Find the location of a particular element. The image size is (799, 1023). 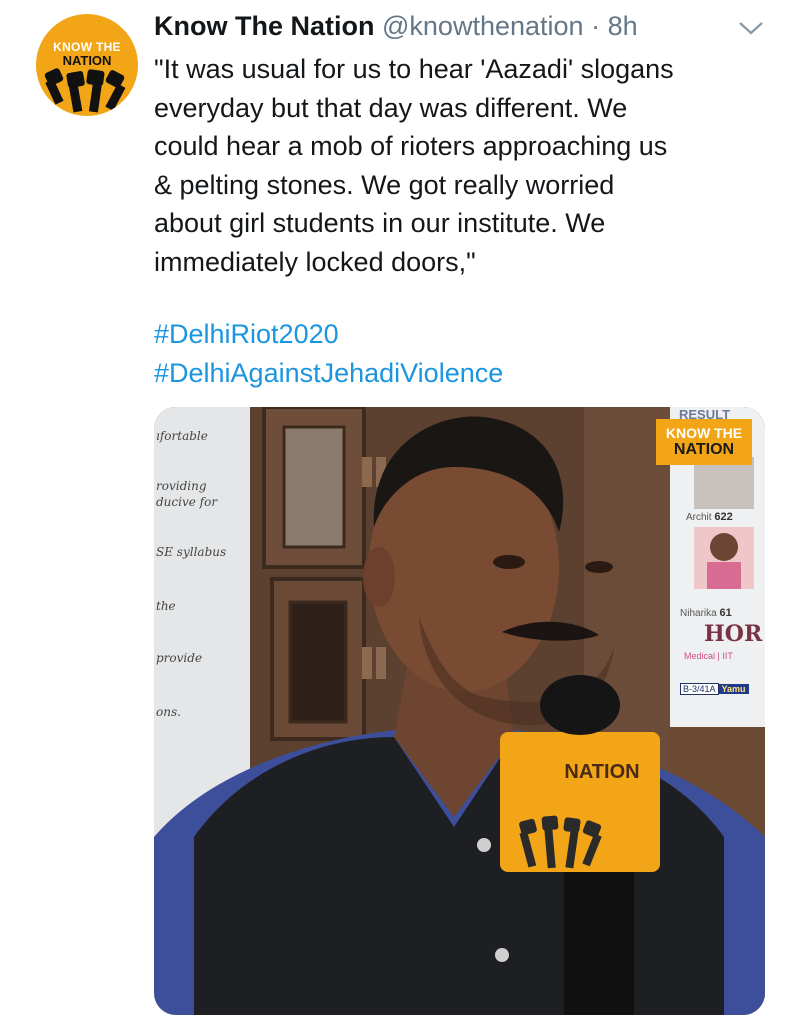

poster-text: ducive for is located at coordinates (187, 502).